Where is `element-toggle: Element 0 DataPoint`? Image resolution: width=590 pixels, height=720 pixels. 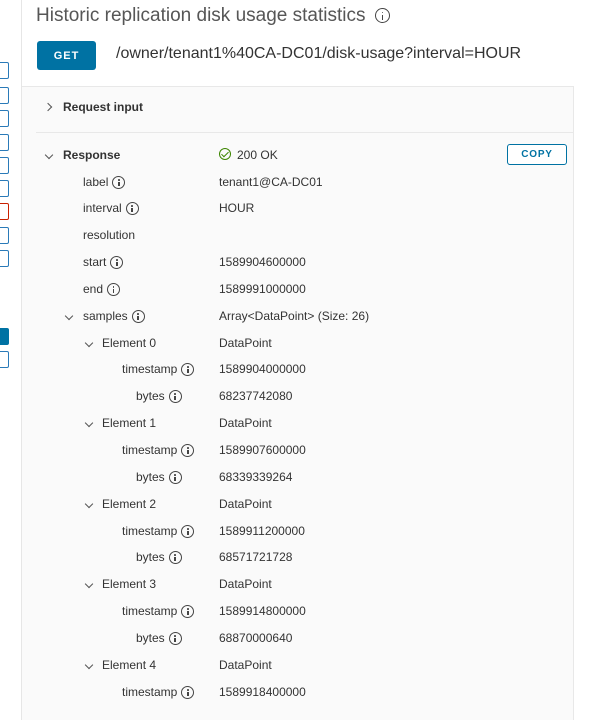 element-toggle: Element 0 DataPoint is located at coordinates (295, 345).